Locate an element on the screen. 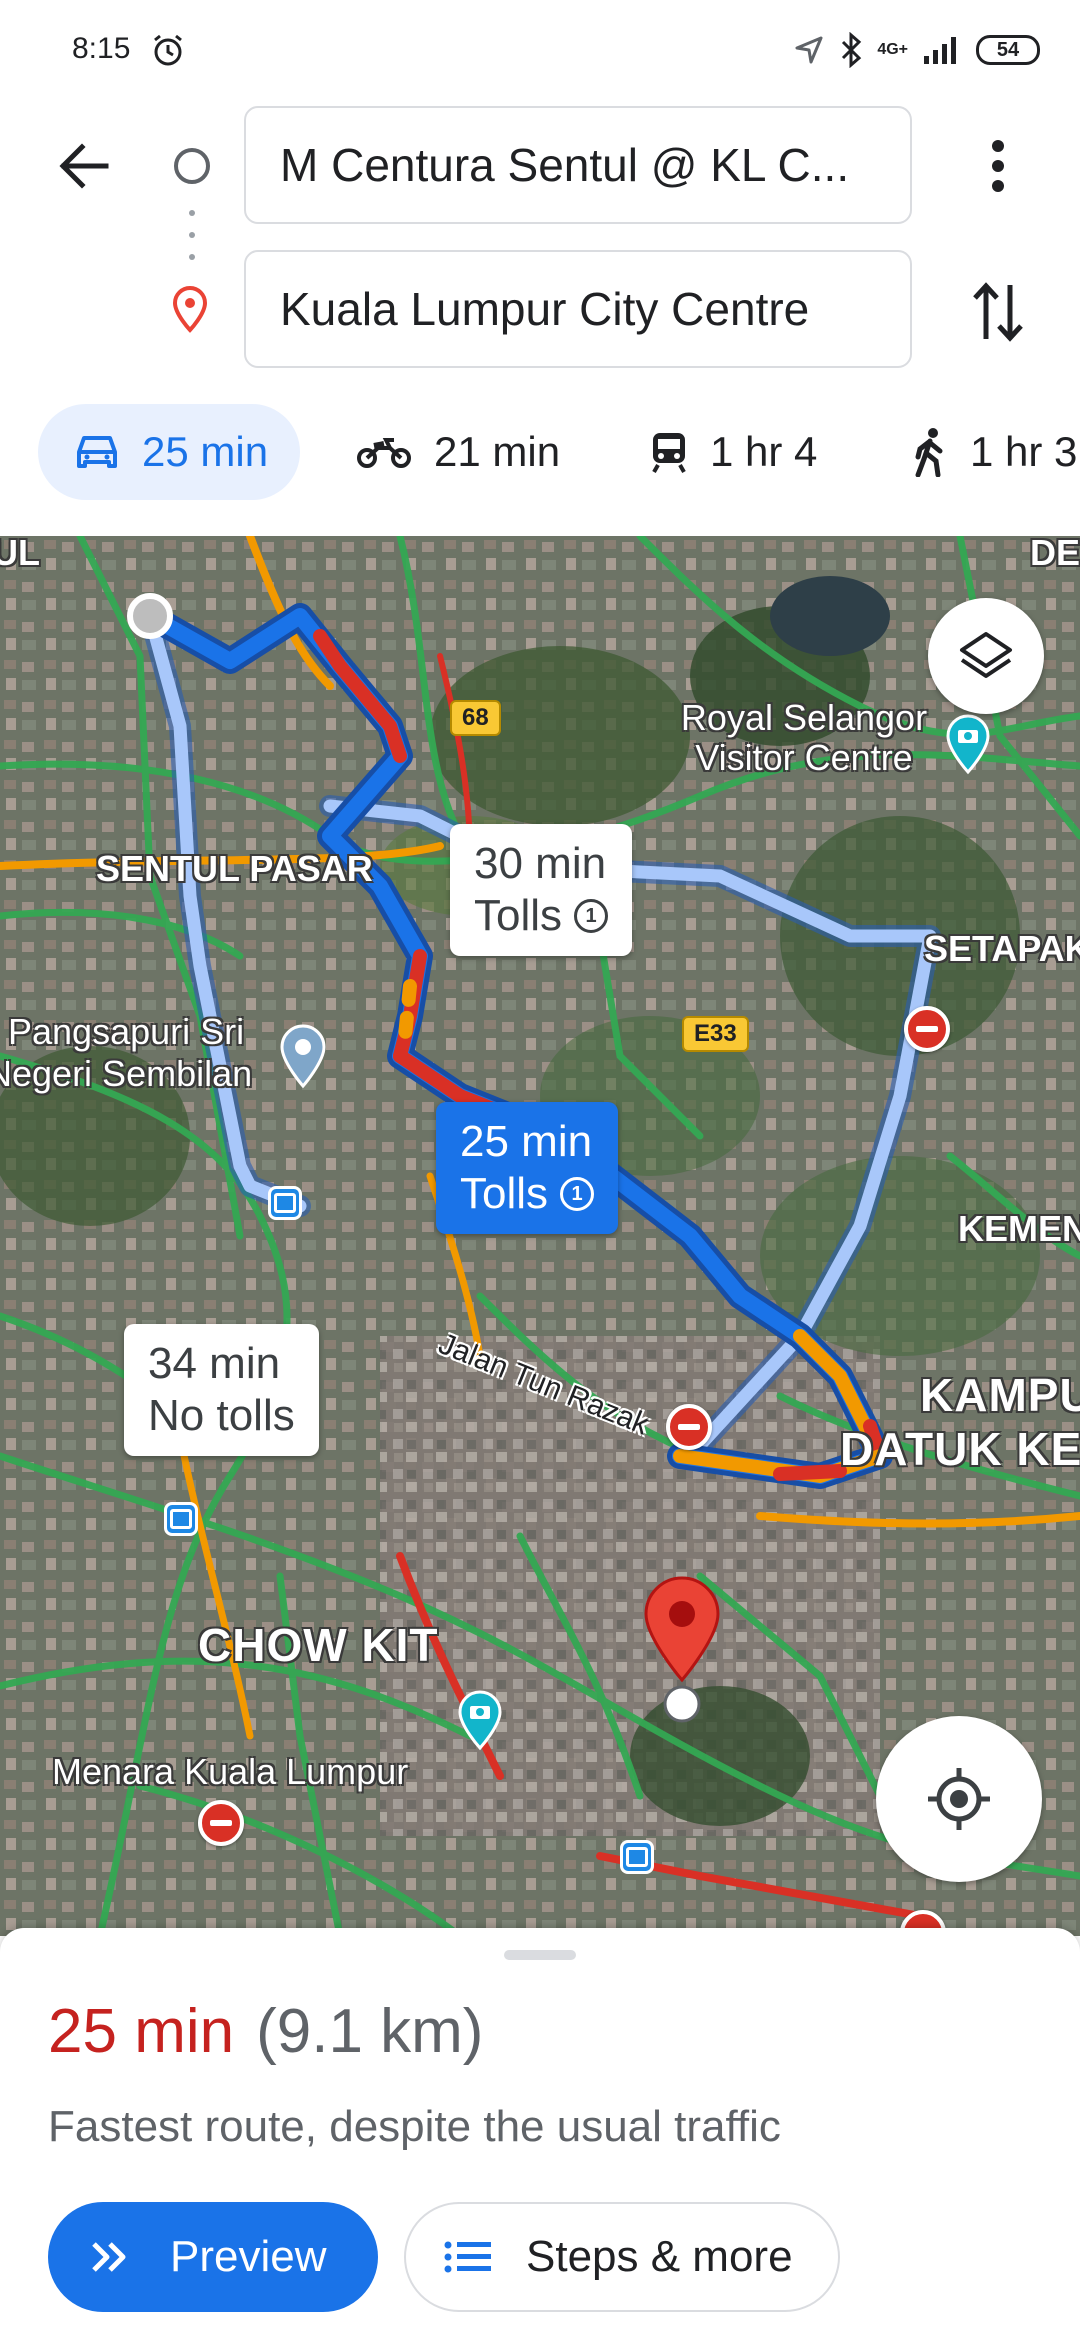 The height and width of the screenshot is (2340, 1080). route-connector is located at coordinates (192, 235).